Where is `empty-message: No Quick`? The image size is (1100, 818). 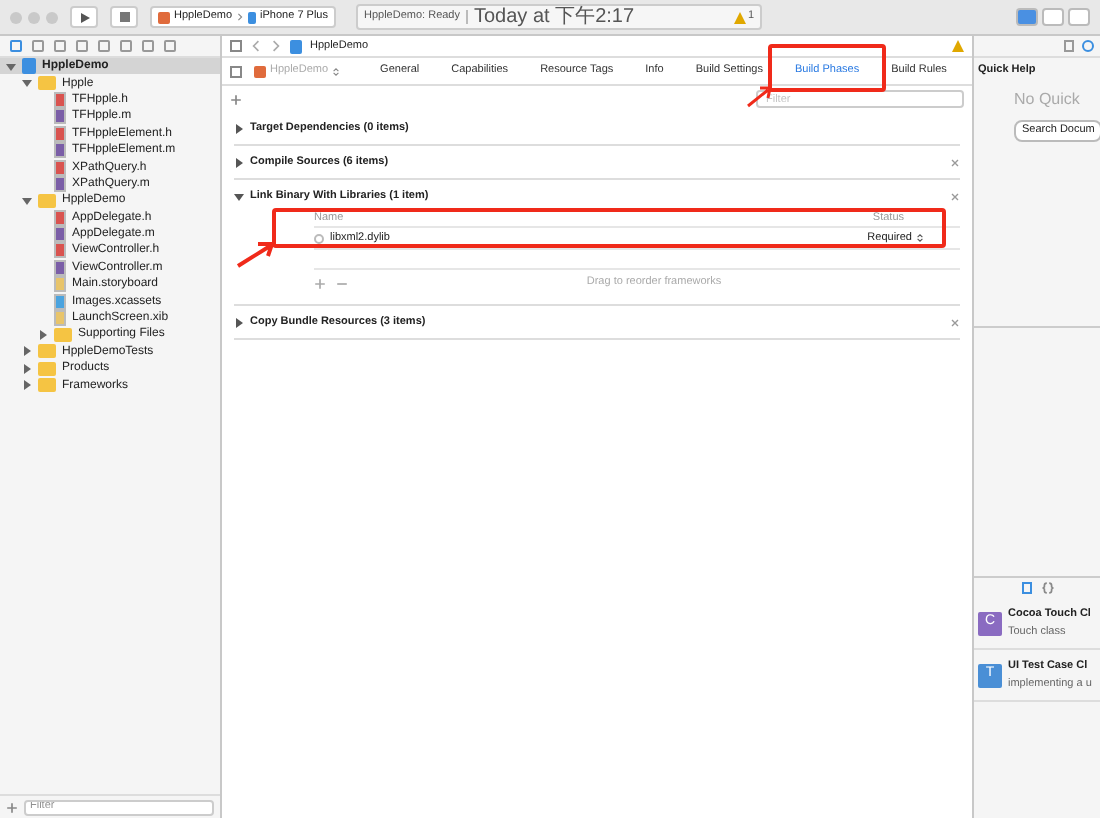
empty-message: No Quick is located at coordinates (1047, 100).